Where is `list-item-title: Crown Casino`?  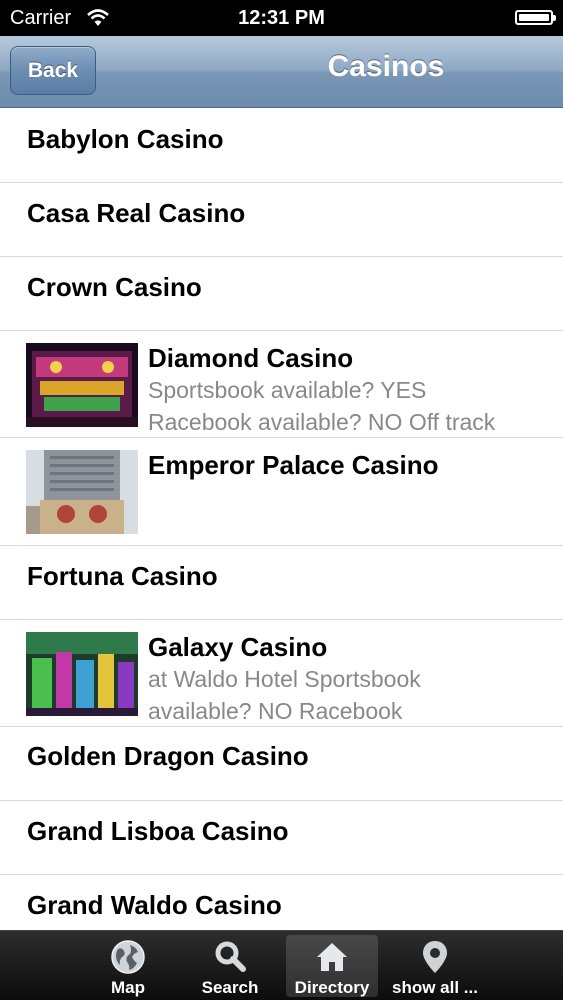
list-item-title: Crown Casino is located at coordinates (114, 287).